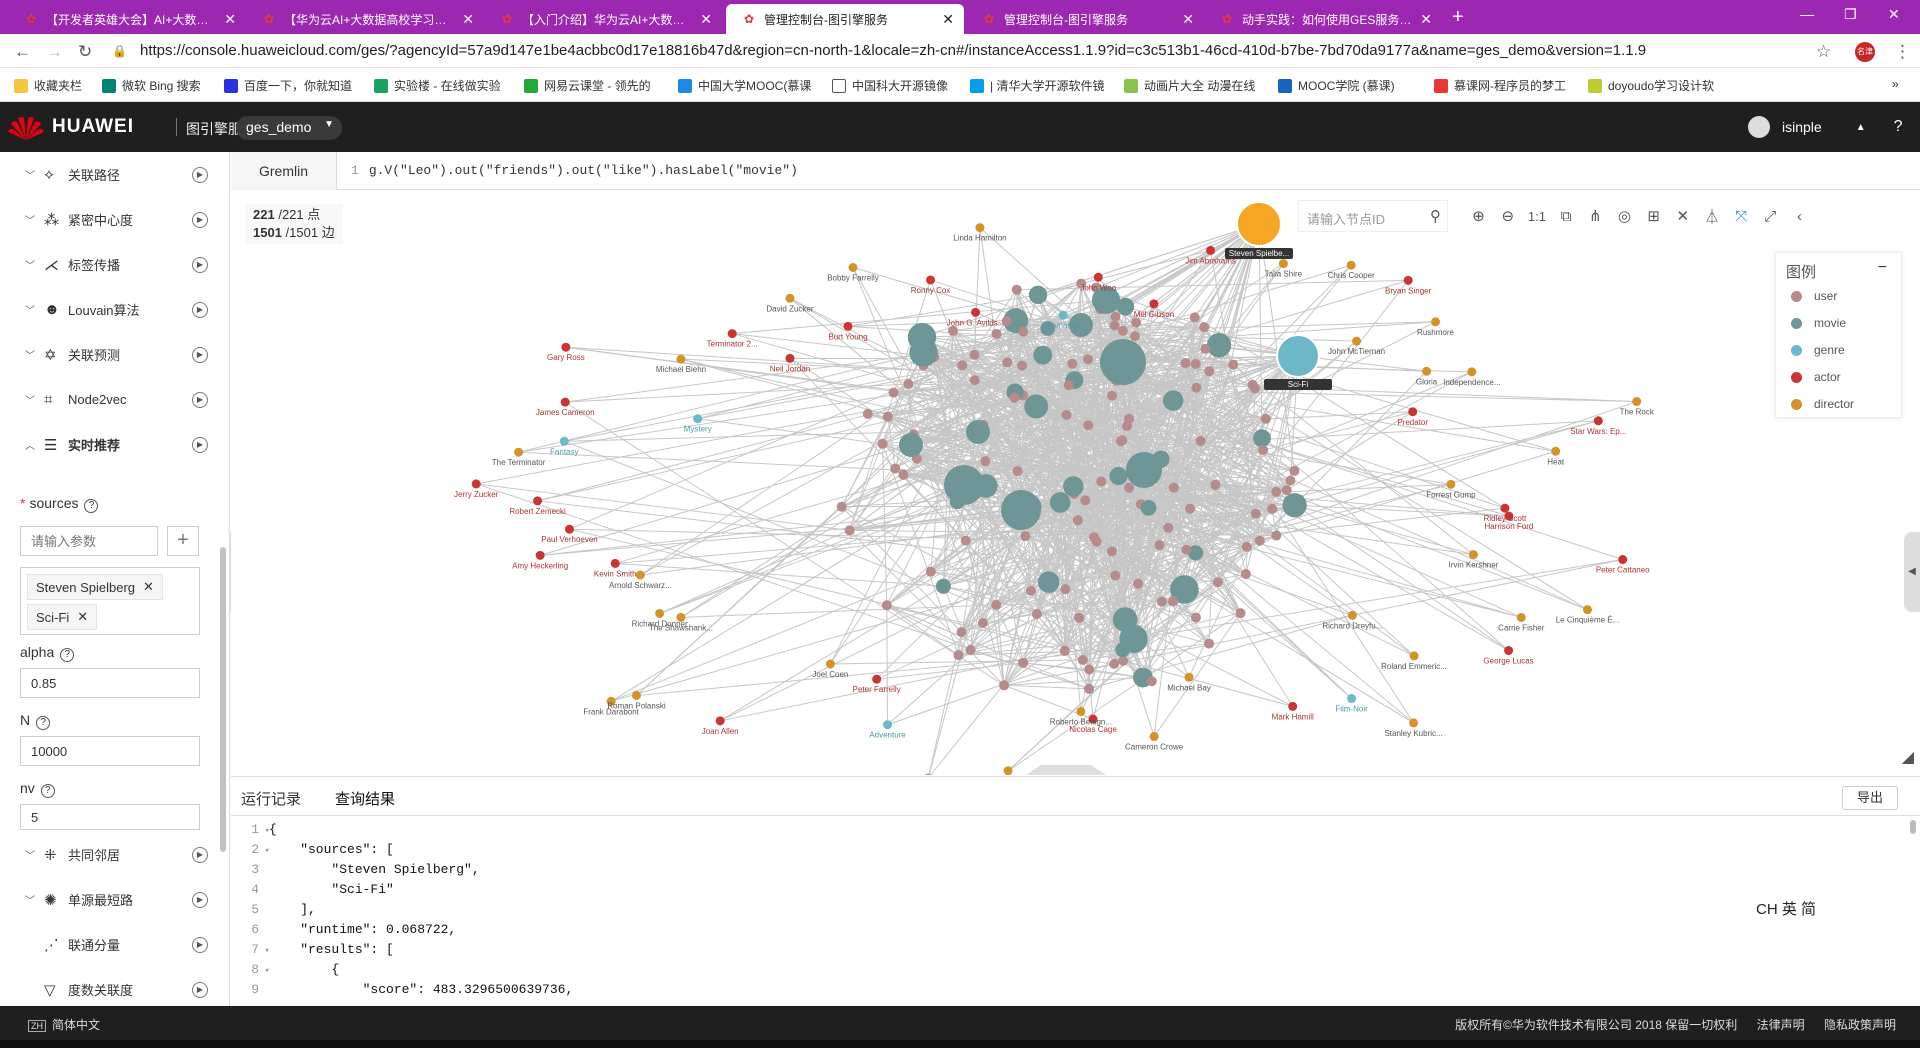  I want to click on minimize-legend-icon: −, so click(1882, 268).